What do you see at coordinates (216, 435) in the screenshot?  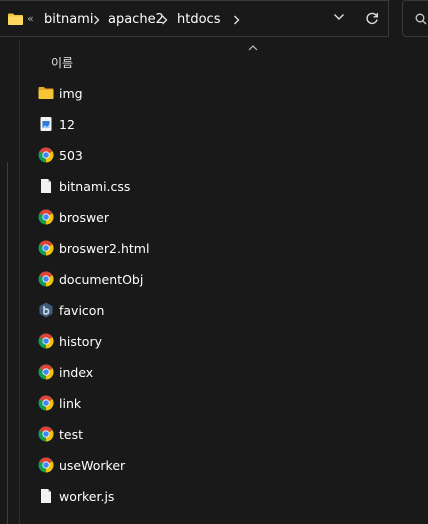 I see `file-row: test` at bounding box center [216, 435].